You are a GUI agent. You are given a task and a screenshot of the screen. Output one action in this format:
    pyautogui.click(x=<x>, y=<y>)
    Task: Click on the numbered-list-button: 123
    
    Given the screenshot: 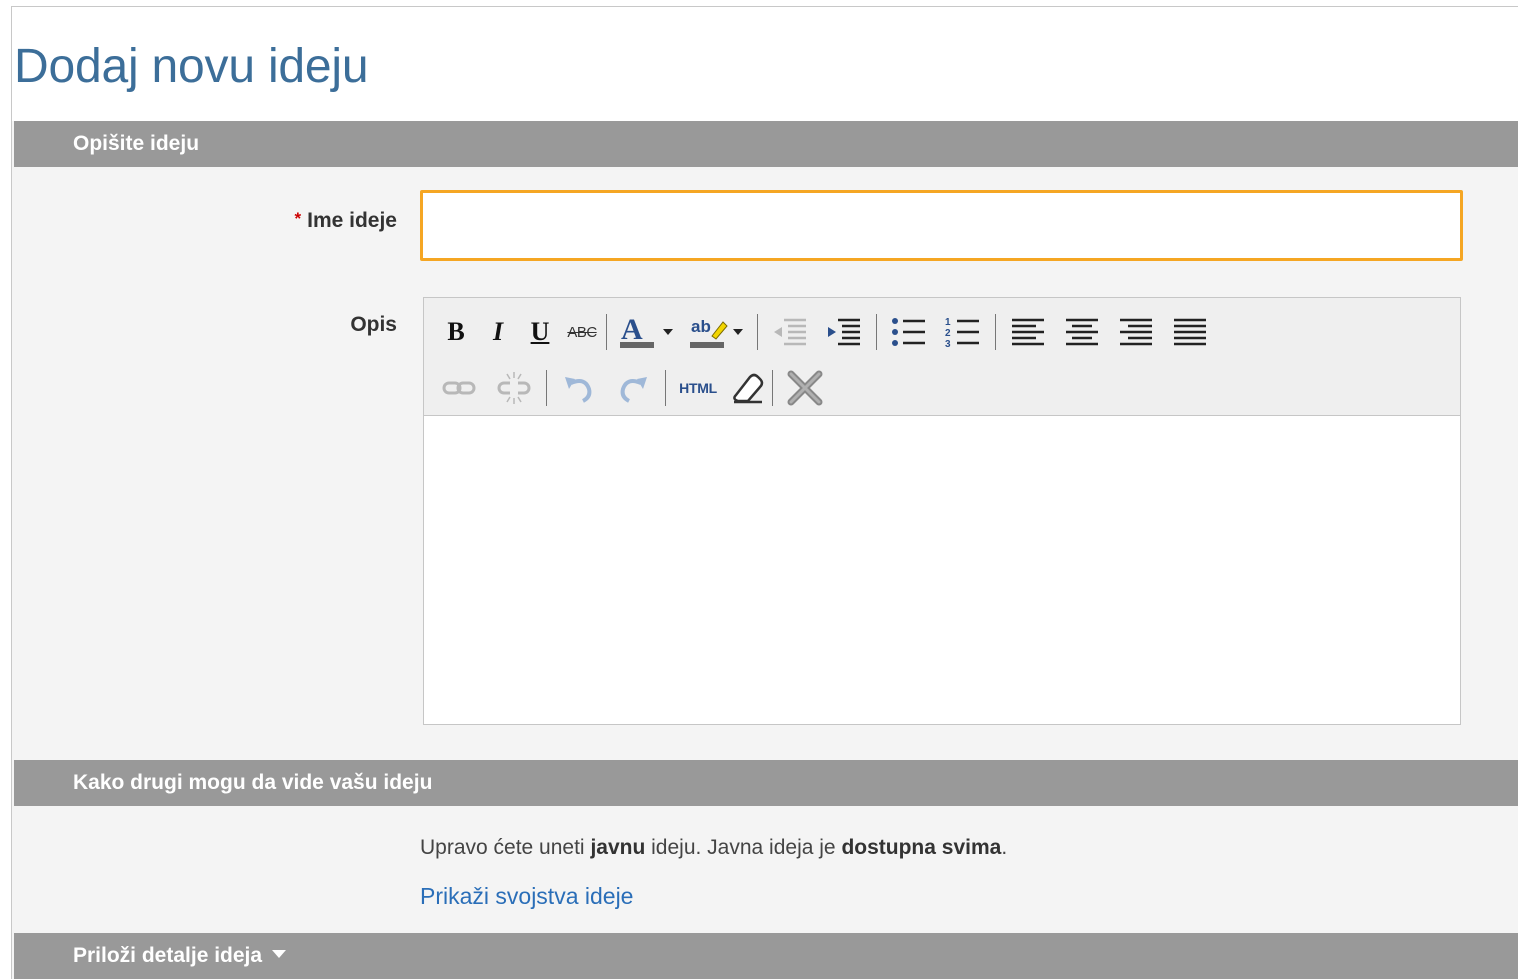 What is the action you would take?
    pyautogui.click(x=963, y=332)
    